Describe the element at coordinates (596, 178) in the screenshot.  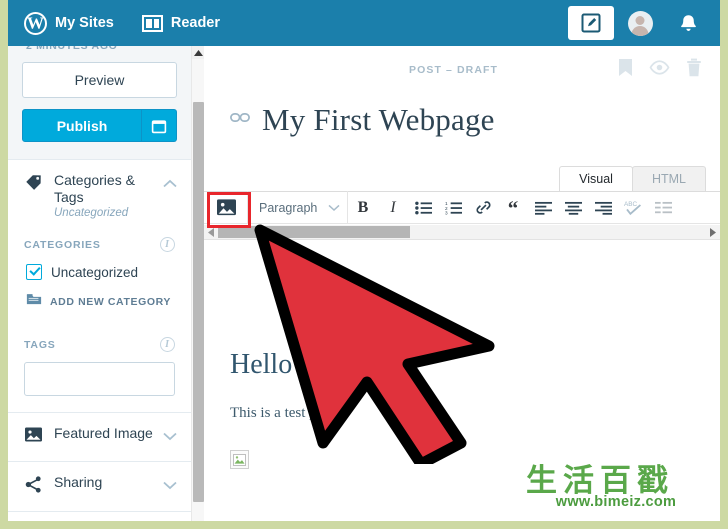
I see `tab-visual: Visual` at that location.